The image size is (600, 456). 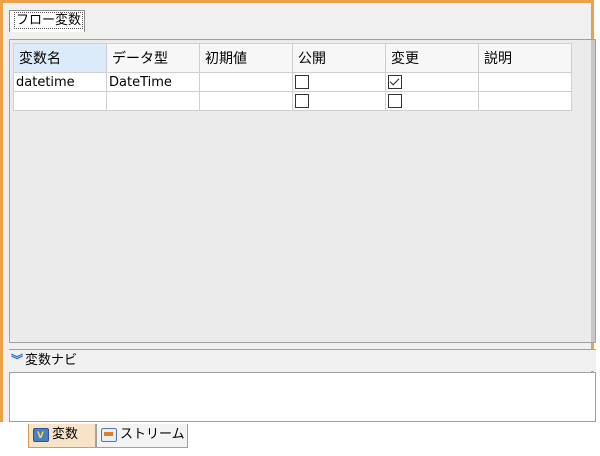 I want to click on tab-stream-label: ストリーム, so click(x=152, y=434).